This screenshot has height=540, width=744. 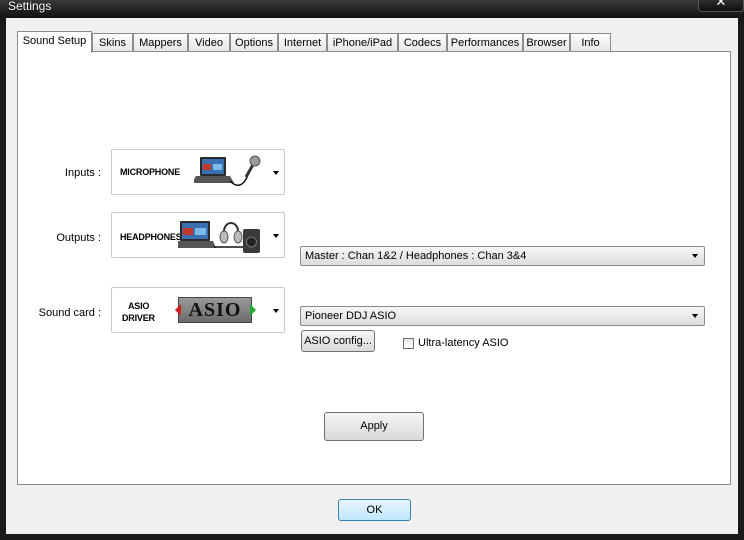 I want to click on tab-internet: Internet, so click(x=302, y=42).